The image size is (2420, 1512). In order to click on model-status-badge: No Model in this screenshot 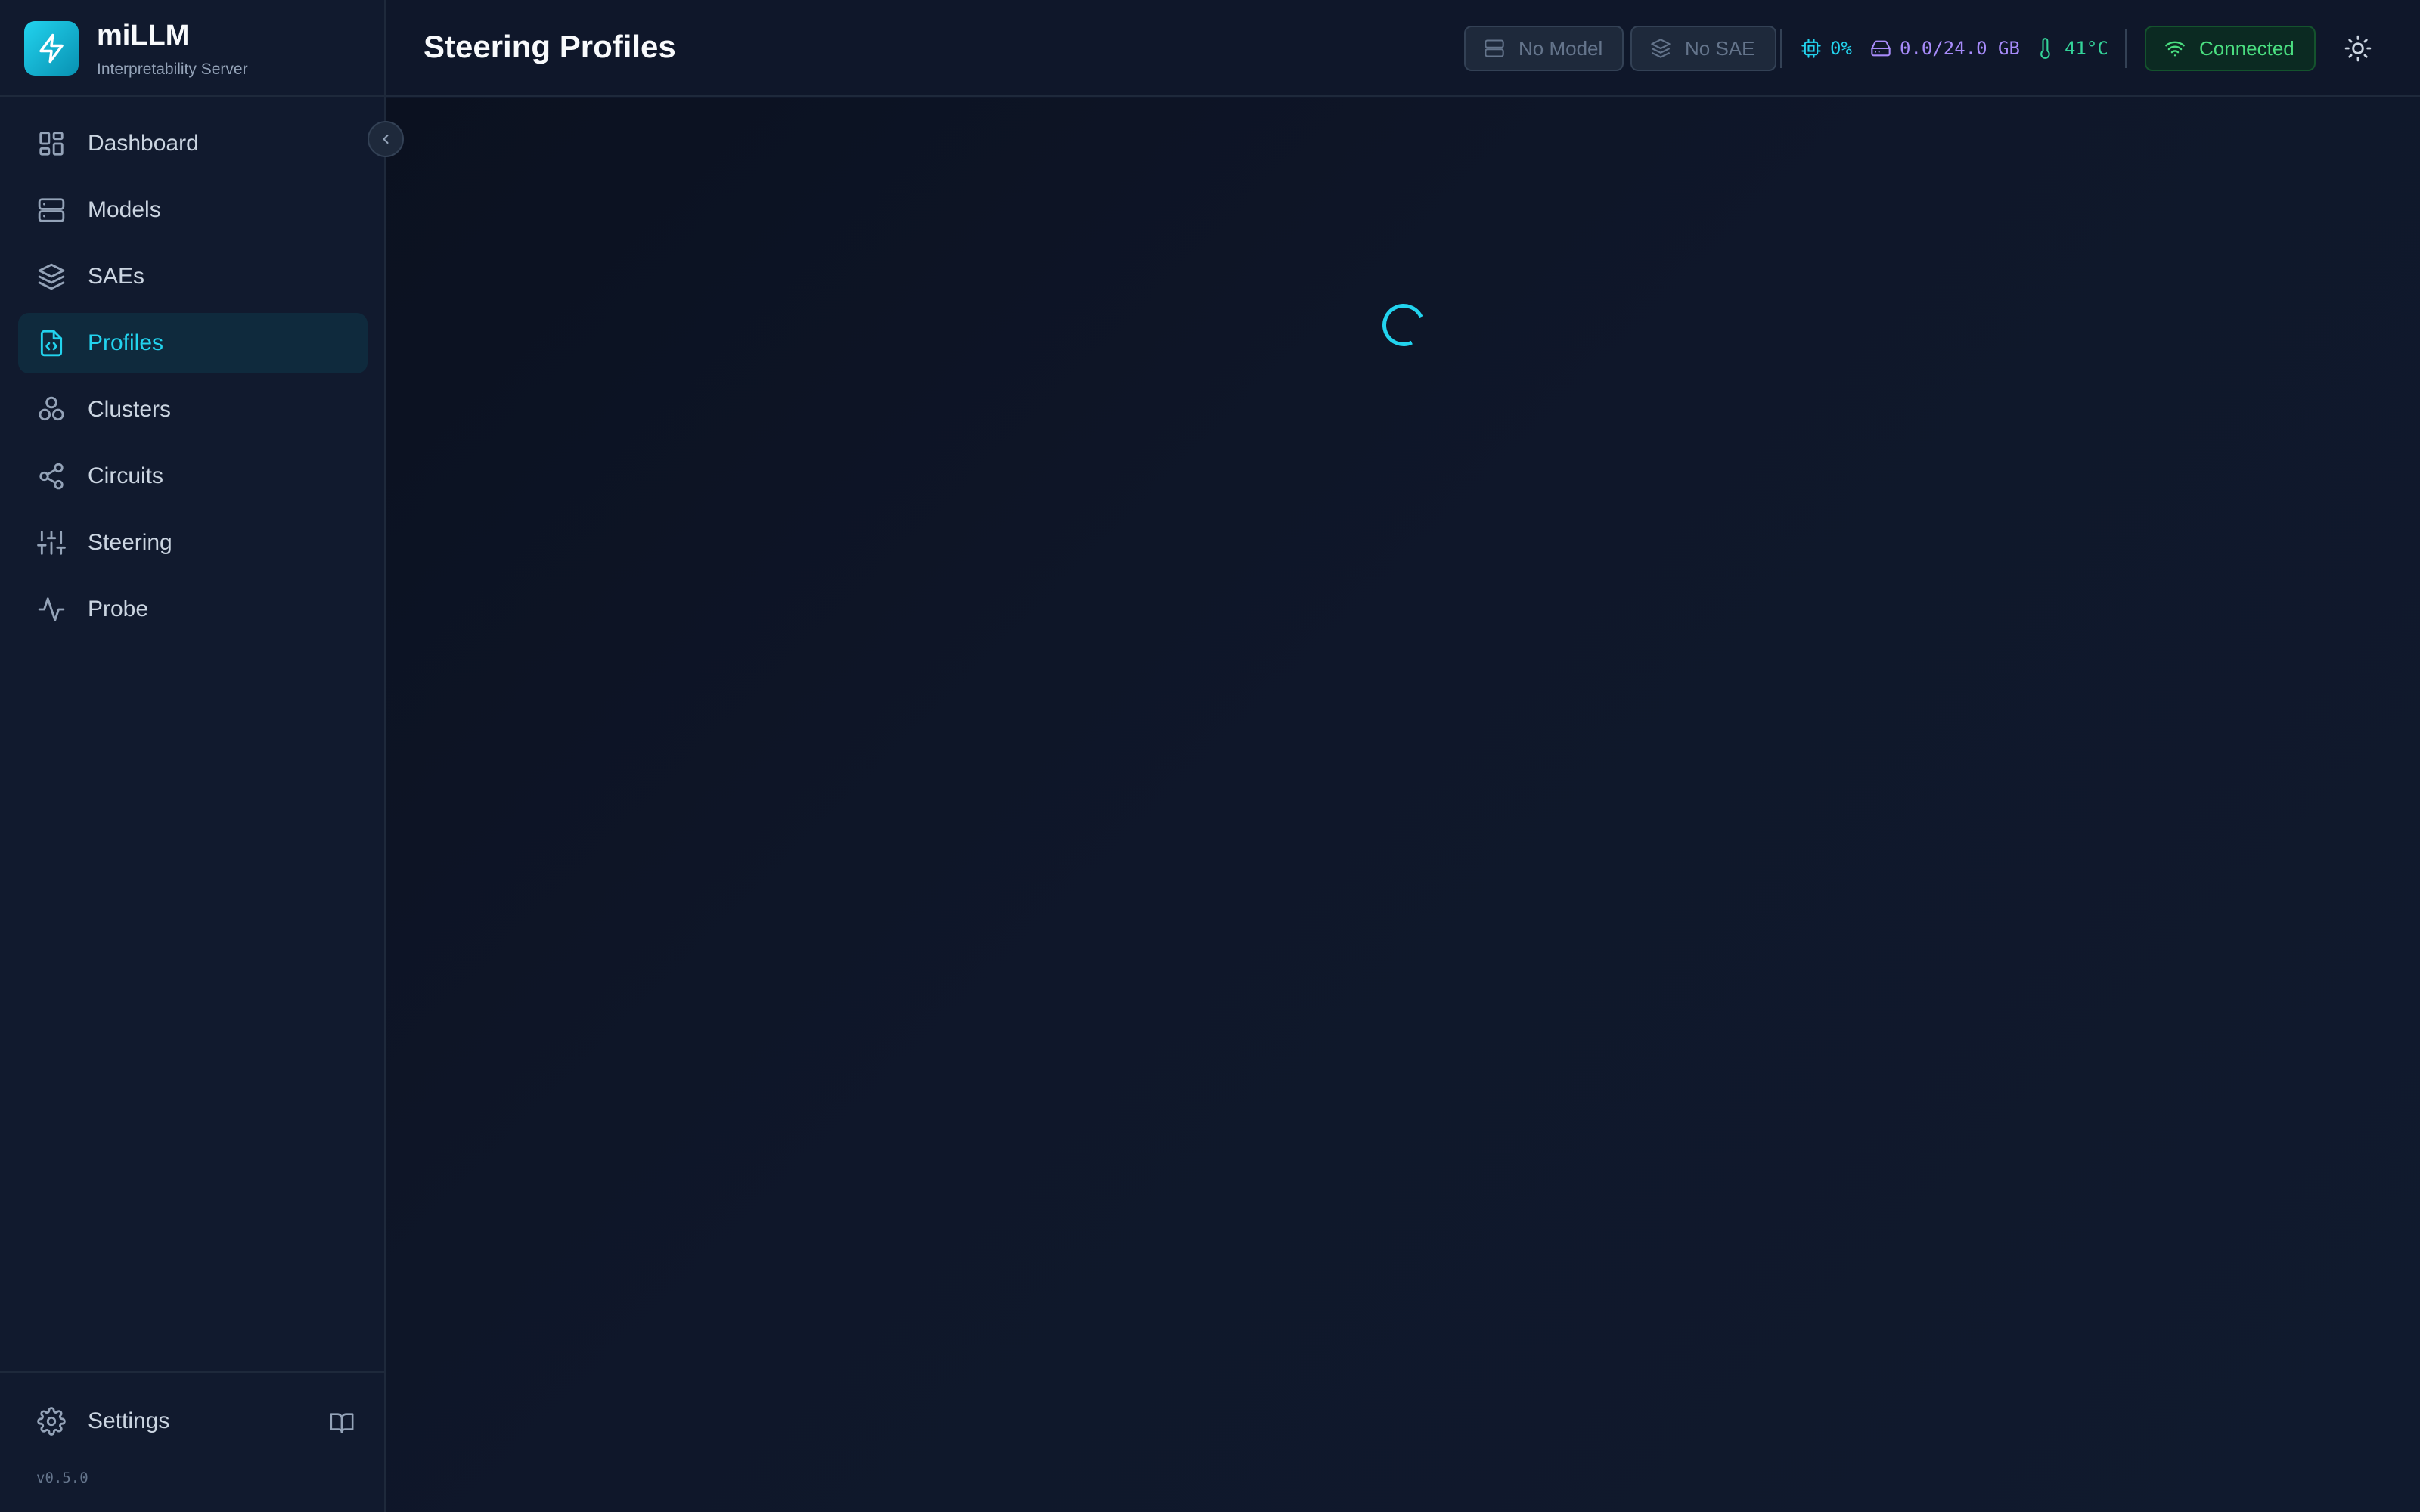, I will do `click(1544, 48)`.